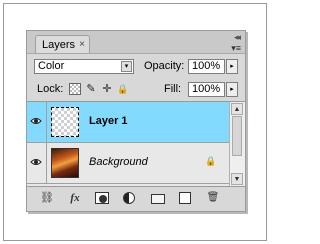  Describe the element at coordinates (91, 89) in the screenshot. I see `lock-image-pixels-icon: ✎` at that location.